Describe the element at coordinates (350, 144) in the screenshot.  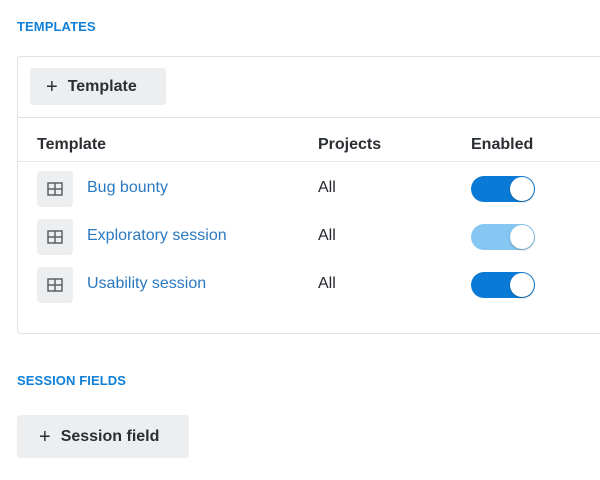
I see `column-header-projects: Projects` at that location.